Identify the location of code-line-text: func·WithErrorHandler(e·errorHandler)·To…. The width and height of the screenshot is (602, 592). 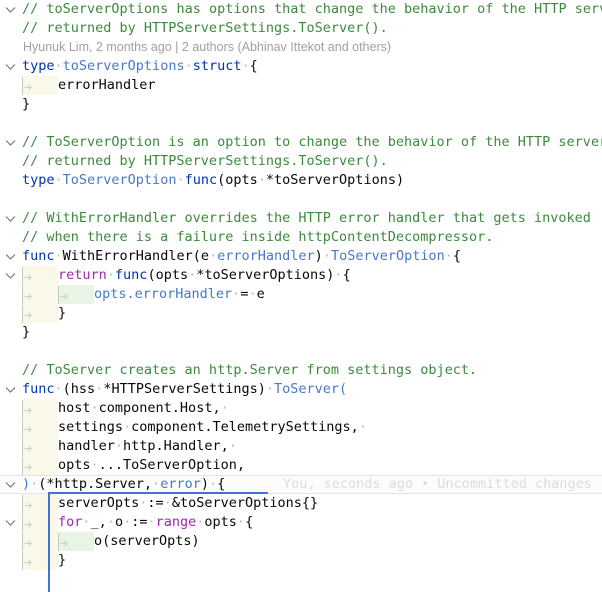
(241, 256).